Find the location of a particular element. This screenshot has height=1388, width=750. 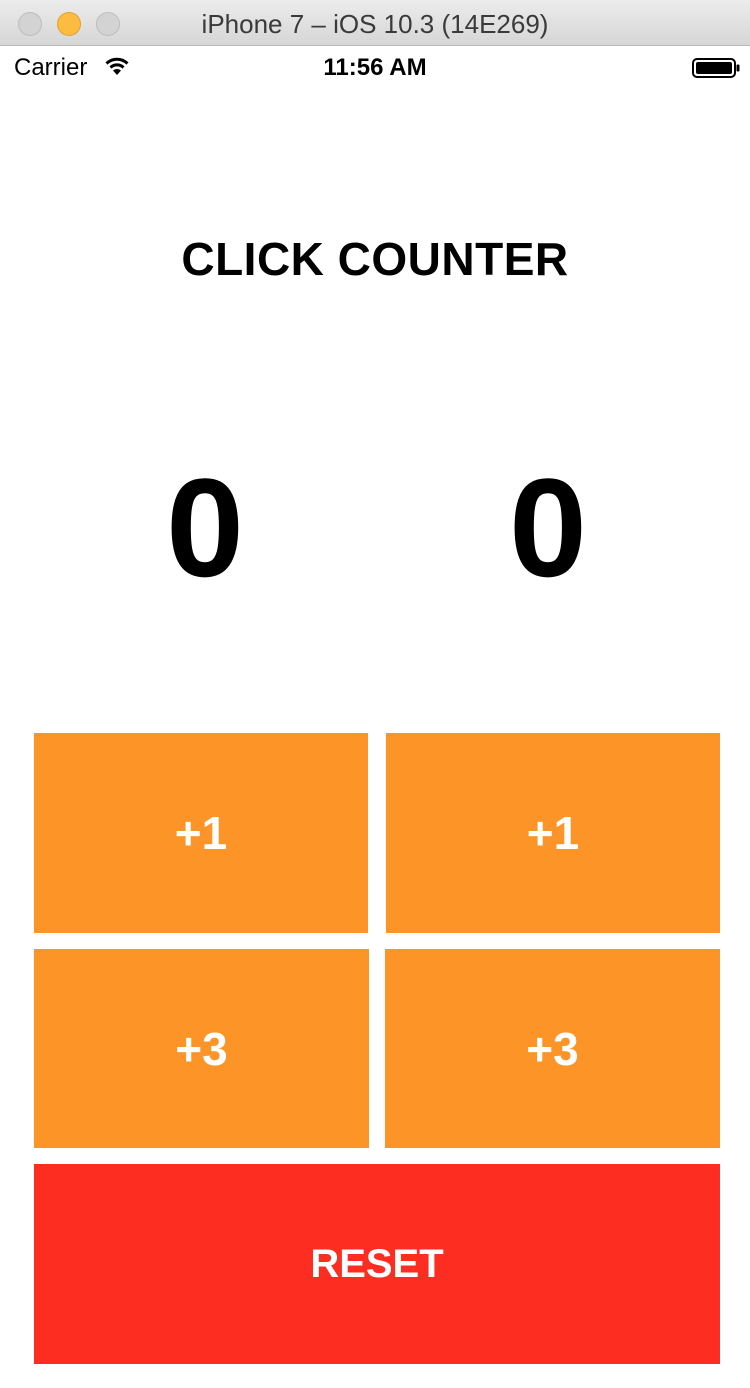

window-title: iPhone 7 – iOS 10.3 (14E269) is located at coordinates (375, 24).